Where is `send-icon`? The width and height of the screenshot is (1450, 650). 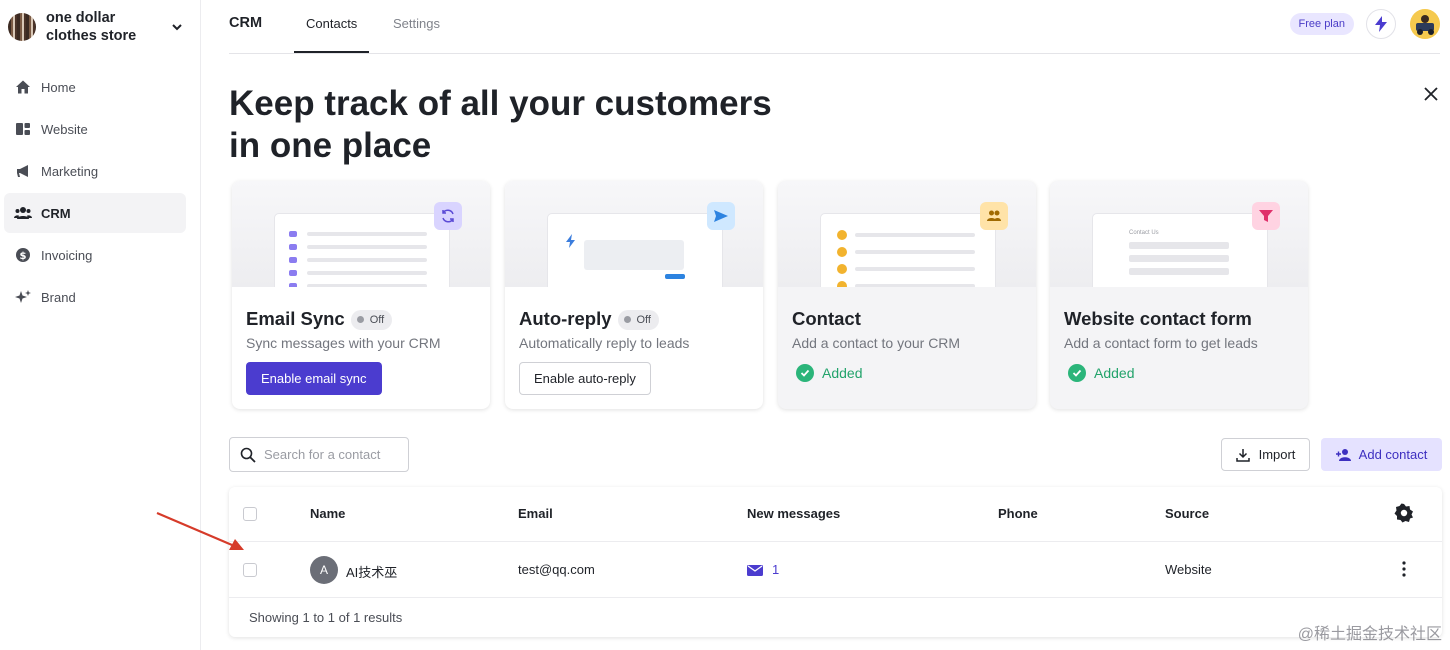 send-icon is located at coordinates (721, 216).